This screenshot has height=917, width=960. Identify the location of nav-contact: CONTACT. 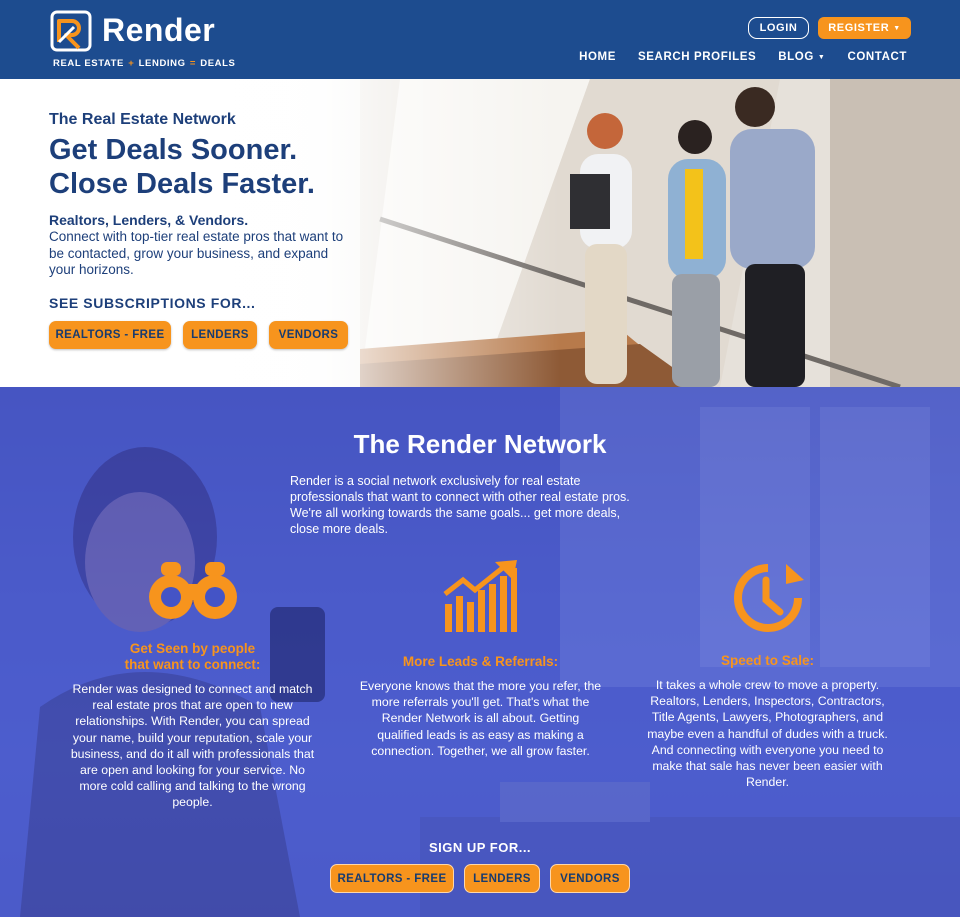
(877, 57).